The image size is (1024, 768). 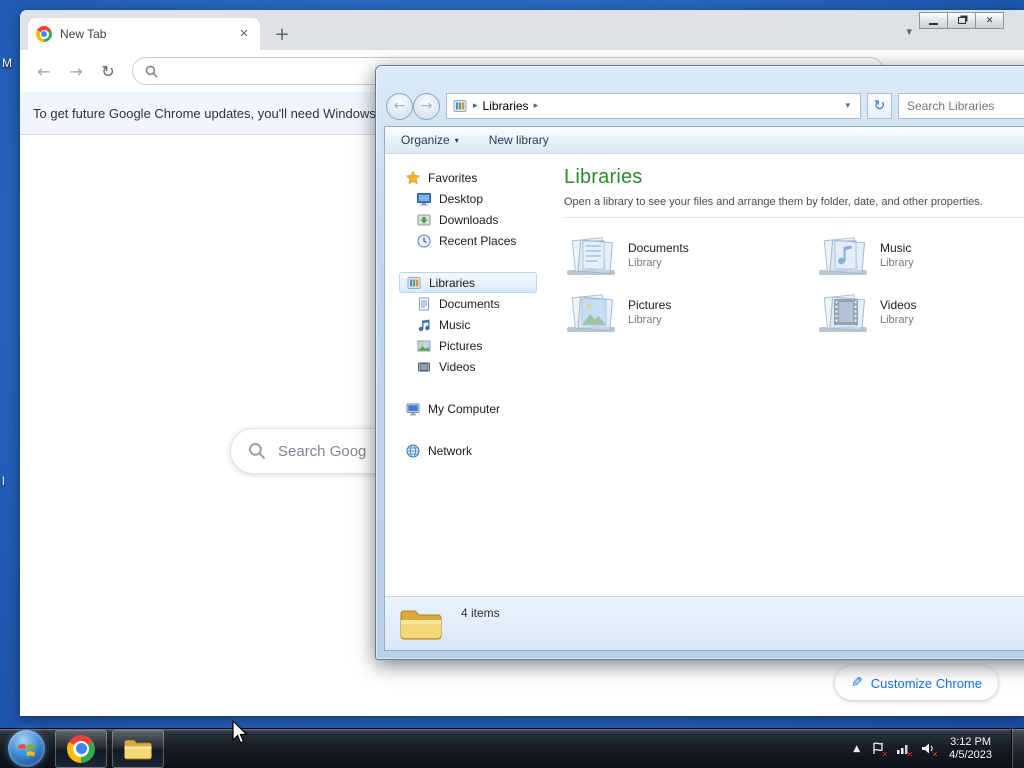 I want to click on nav-item-label: My Computer, so click(x=464, y=408).